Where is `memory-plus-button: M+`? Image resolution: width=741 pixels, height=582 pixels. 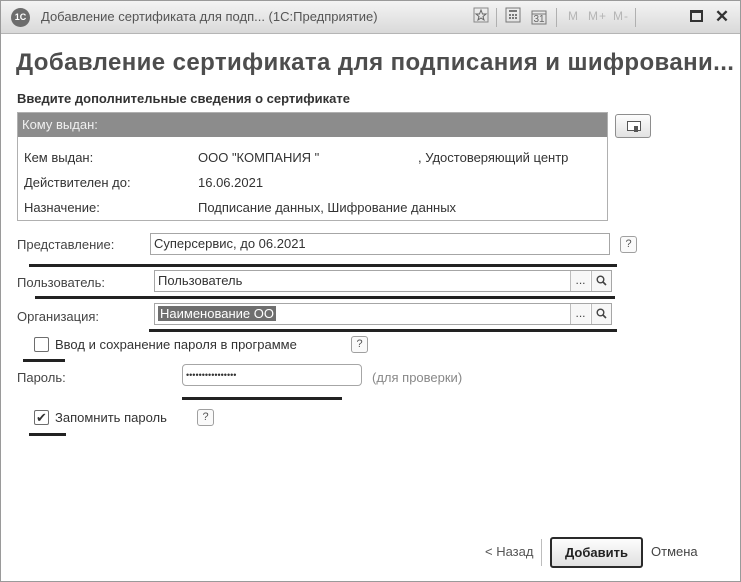 memory-plus-button: M+ is located at coordinates (597, 16).